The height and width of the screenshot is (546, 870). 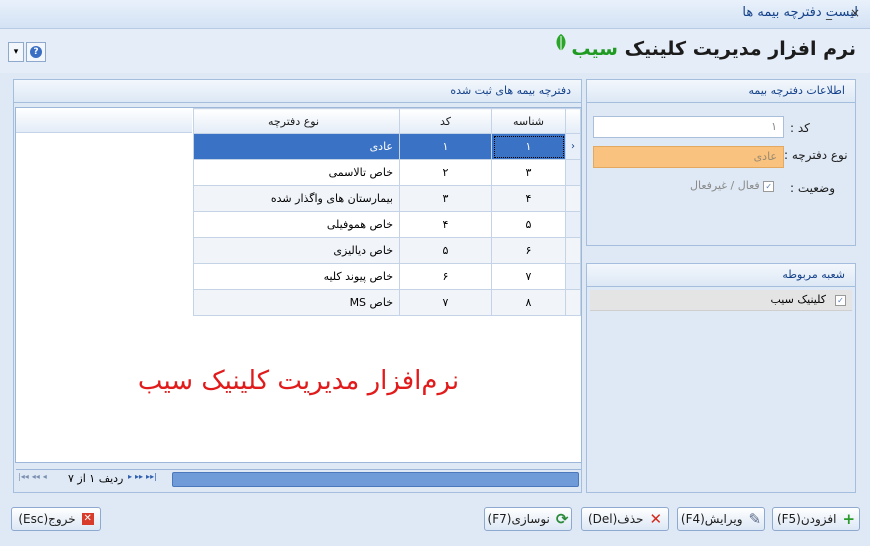 I want to click on add-button: + افزودن(F5), so click(x=816, y=519).